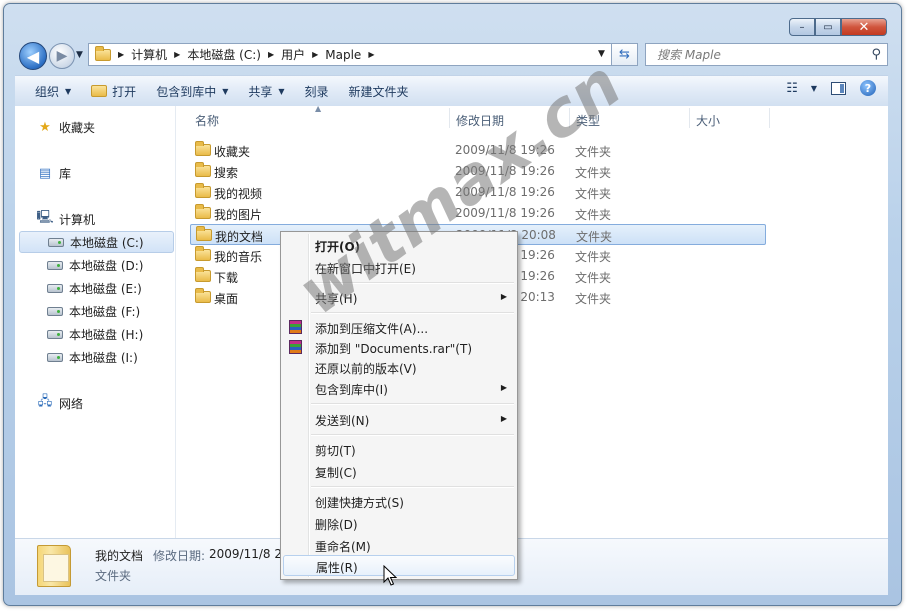  I want to click on breadcrumb-computer: 计算机, so click(149, 54).